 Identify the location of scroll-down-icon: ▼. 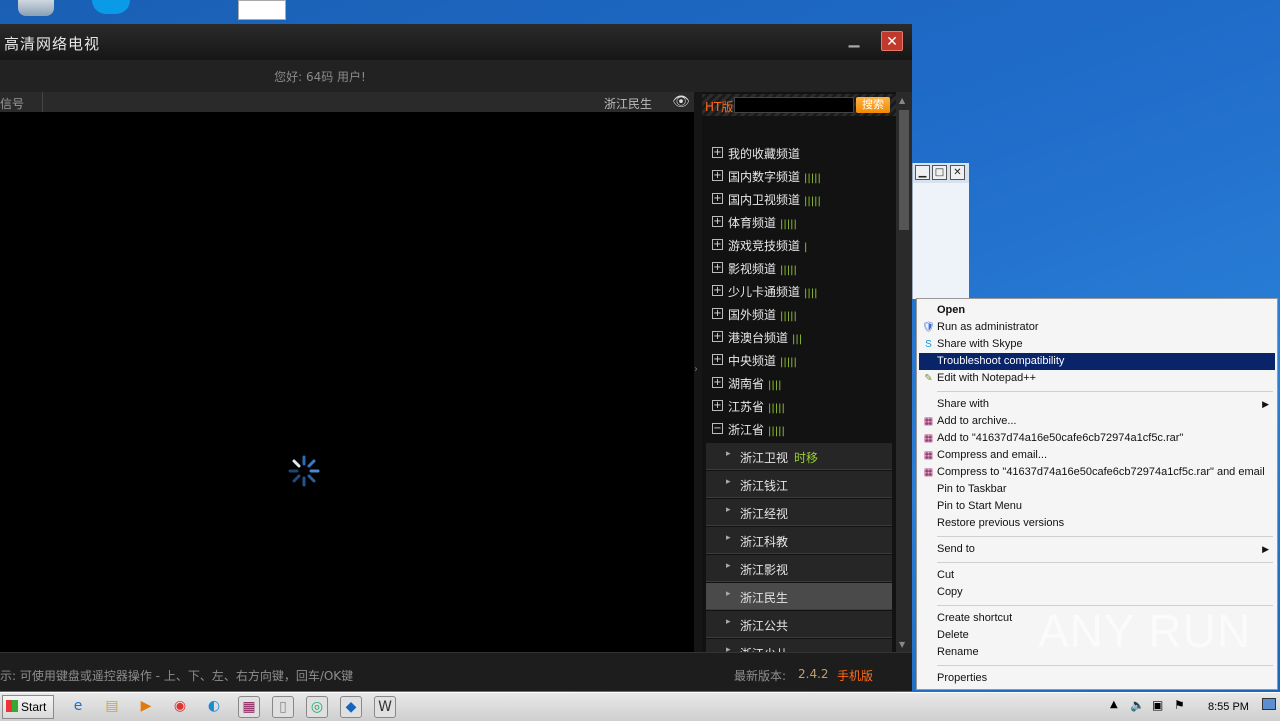
(902, 644).